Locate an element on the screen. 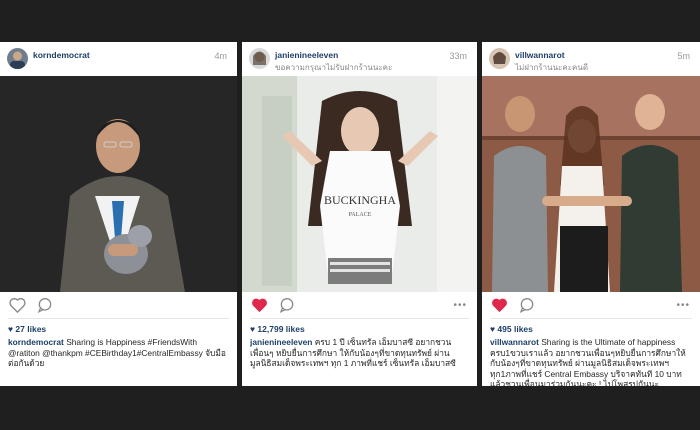 The image size is (700, 430). post-username: villwannarot is located at coordinates (540, 55).